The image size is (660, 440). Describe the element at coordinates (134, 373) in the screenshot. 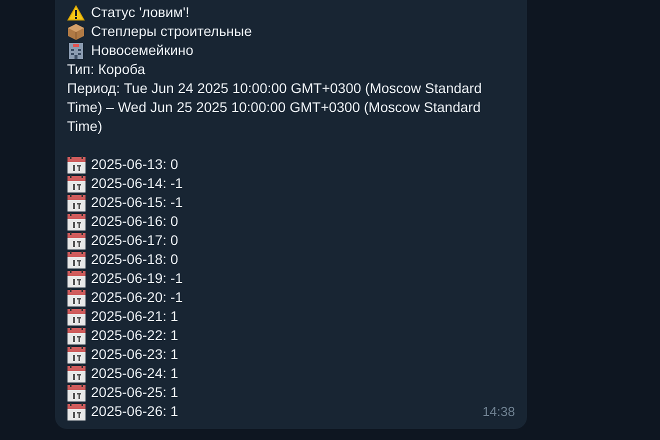

I see `daily-count: 2025-06-24: 1` at that location.